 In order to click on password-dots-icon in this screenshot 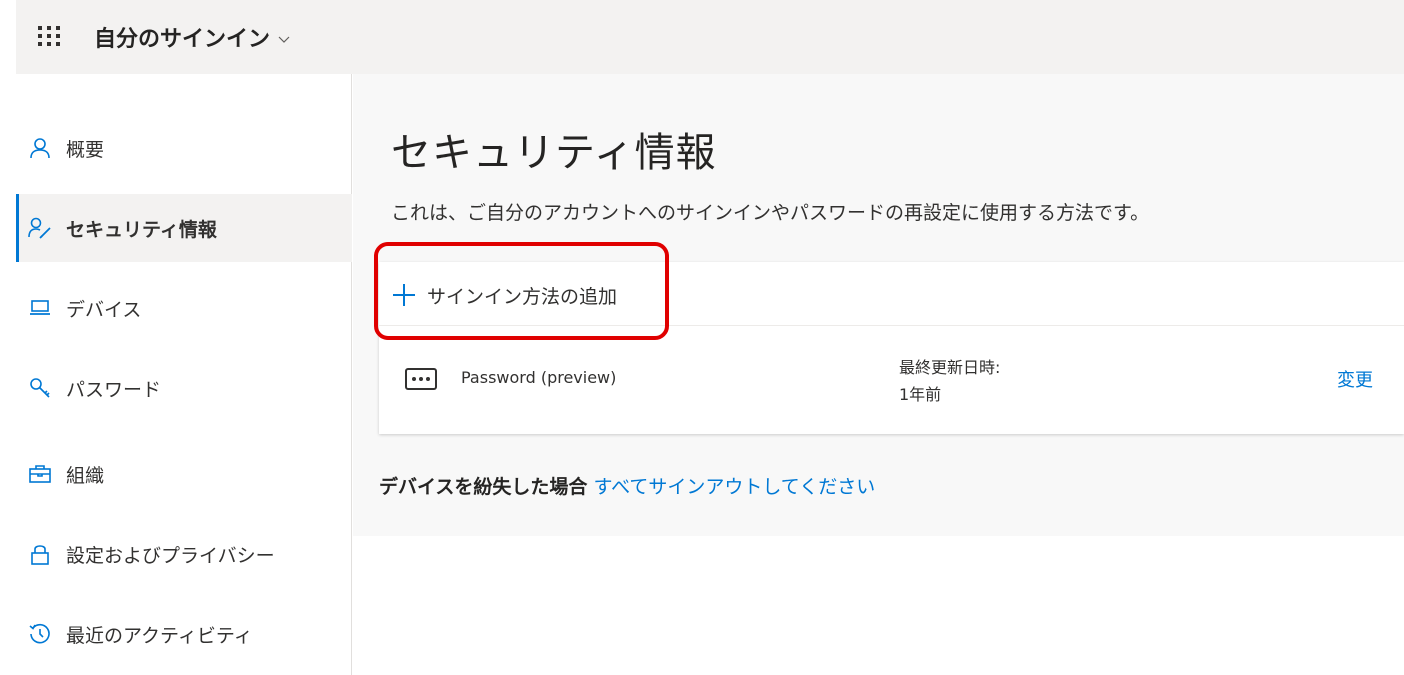, I will do `click(421, 379)`.